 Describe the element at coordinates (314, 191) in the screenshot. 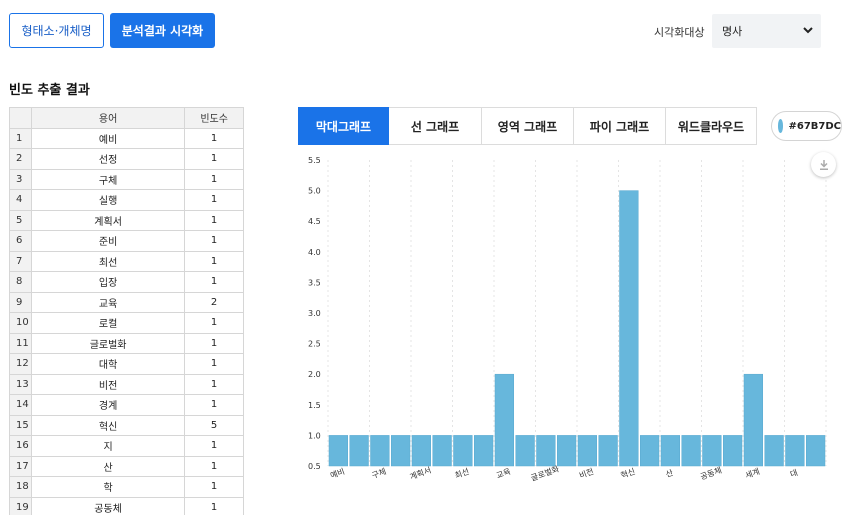

I see `y-tick-label: 5.0` at that location.